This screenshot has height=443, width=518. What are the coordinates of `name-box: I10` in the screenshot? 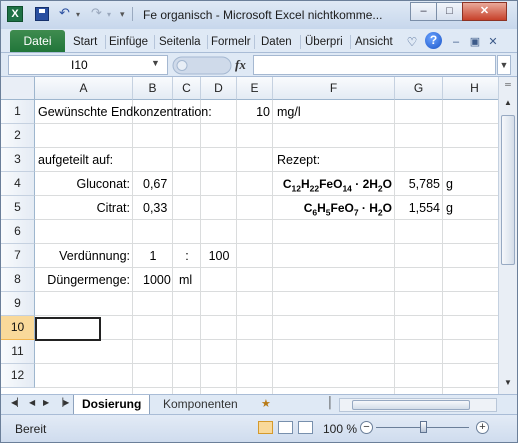 It's located at (88, 65).